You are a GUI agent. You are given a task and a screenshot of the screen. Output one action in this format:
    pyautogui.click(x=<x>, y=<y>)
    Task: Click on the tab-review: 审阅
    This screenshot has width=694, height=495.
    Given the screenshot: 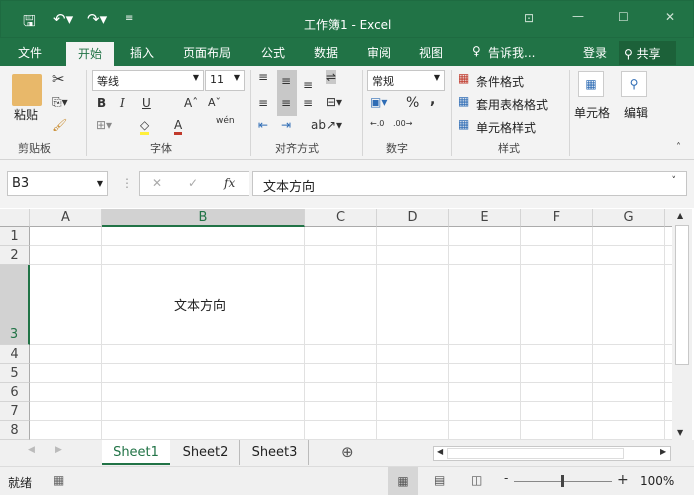 What is the action you would take?
    pyautogui.click(x=379, y=52)
    